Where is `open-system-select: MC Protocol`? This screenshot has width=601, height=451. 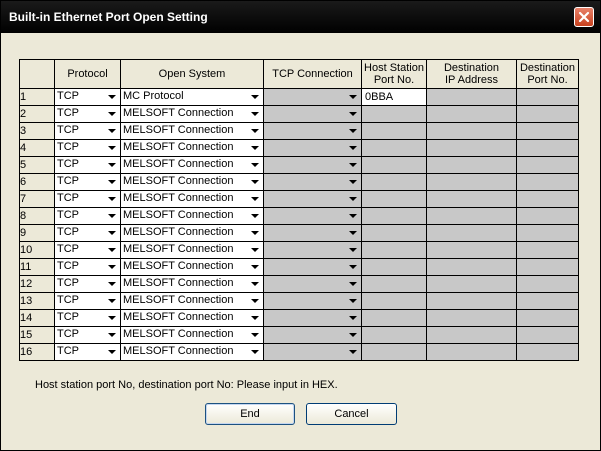 open-system-select: MC Protocol is located at coordinates (192, 97).